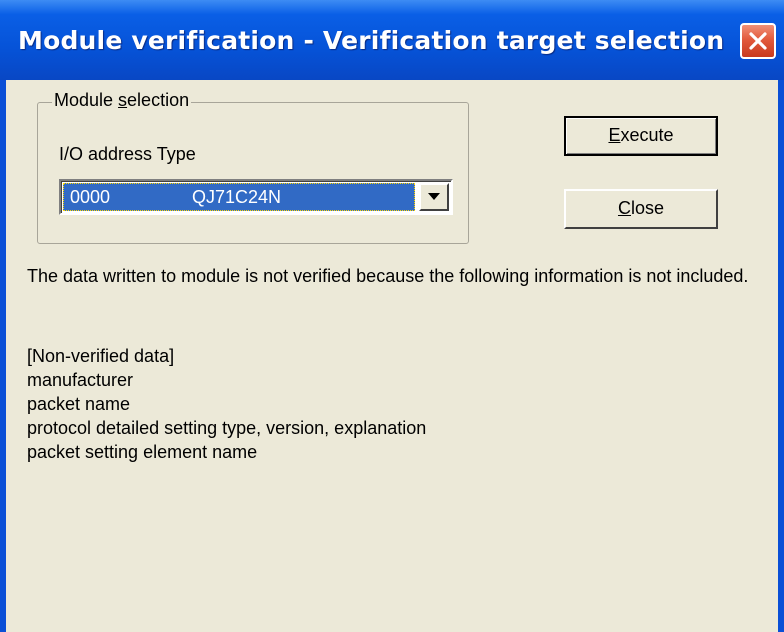  I want to click on module-selection-legend: Module selection, so click(122, 100).